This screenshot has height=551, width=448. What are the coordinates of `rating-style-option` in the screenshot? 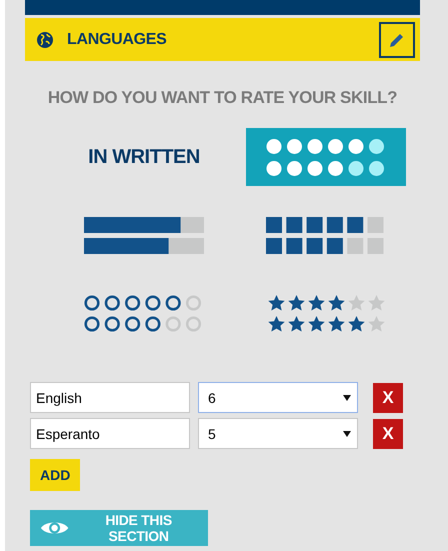 It's located at (326, 157).